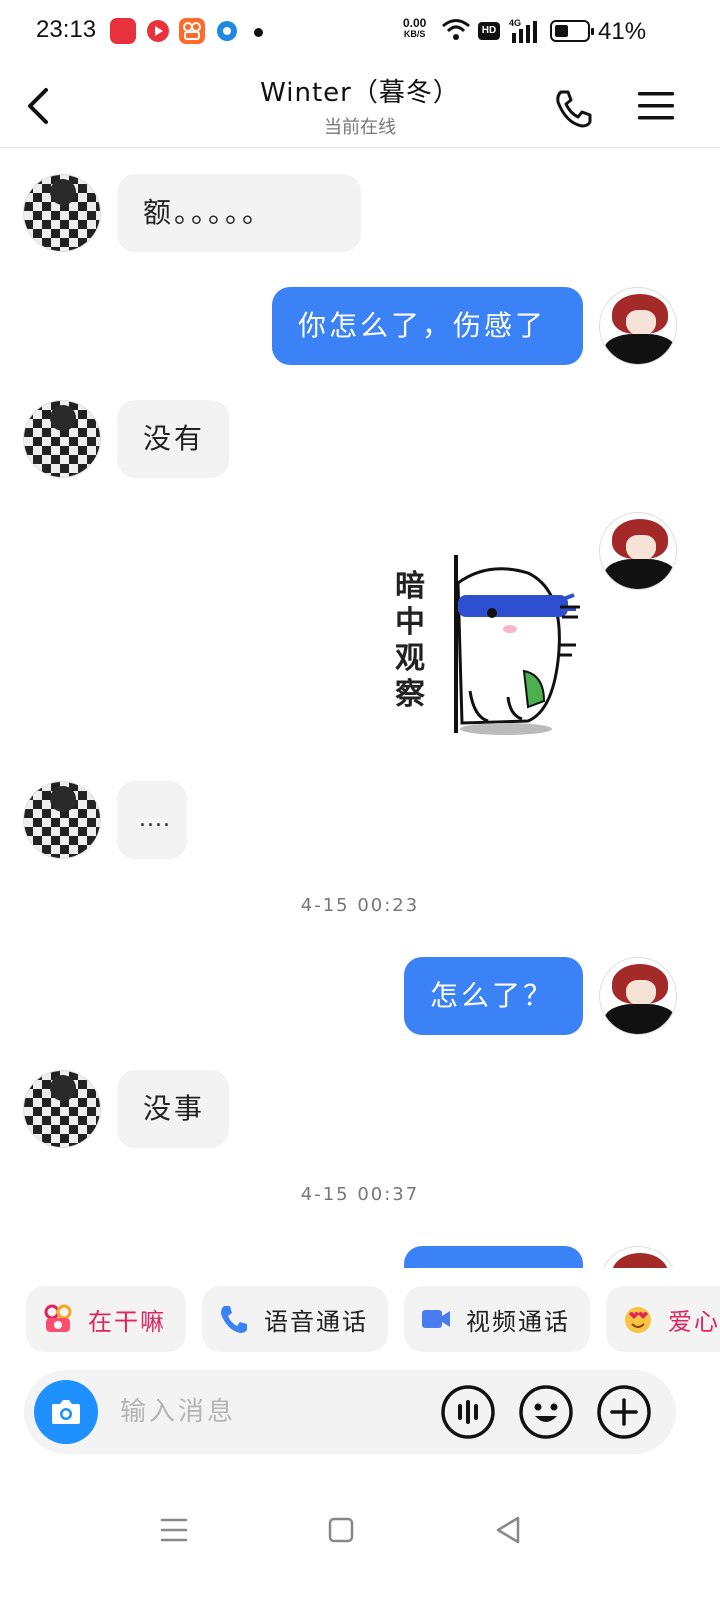 This screenshot has width=720, height=1612. I want to click on battery-icon, so click(572, 31).